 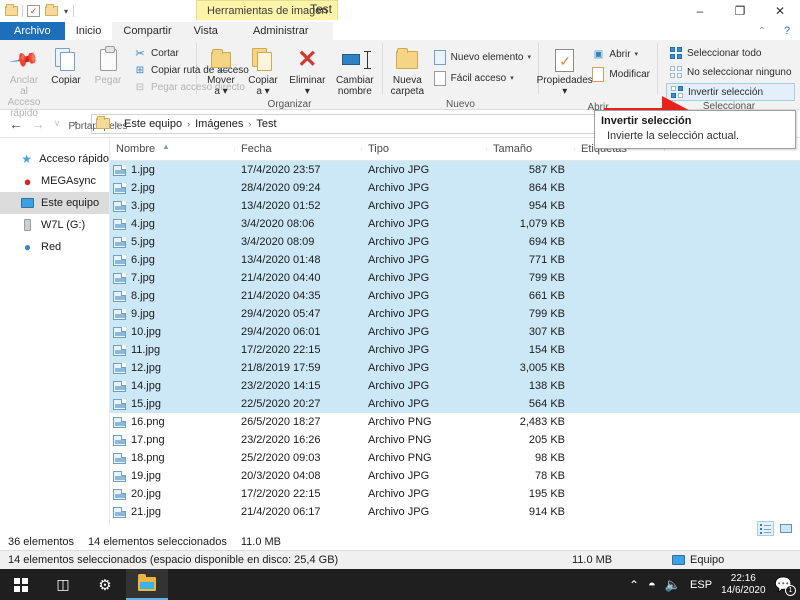 What do you see at coordinates (673, 585) in the screenshot?
I see `speaker-icon: 🔈` at bounding box center [673, 585].